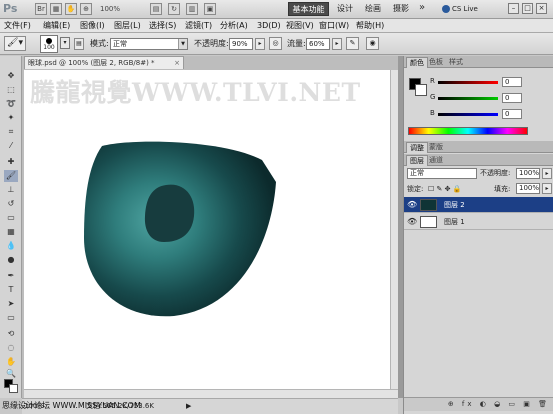  What do you see at coordinates (11, 276) in the screenshot?
I see `pen-tool-icon: ✒` at bounding box center [11, 276].